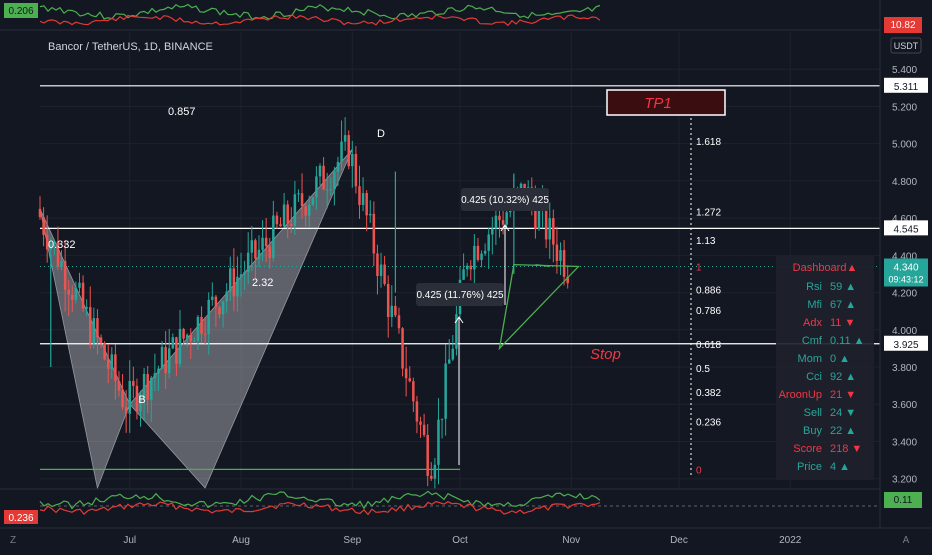  I want to click on fib-level-label: 0.786, so click(708, 311).